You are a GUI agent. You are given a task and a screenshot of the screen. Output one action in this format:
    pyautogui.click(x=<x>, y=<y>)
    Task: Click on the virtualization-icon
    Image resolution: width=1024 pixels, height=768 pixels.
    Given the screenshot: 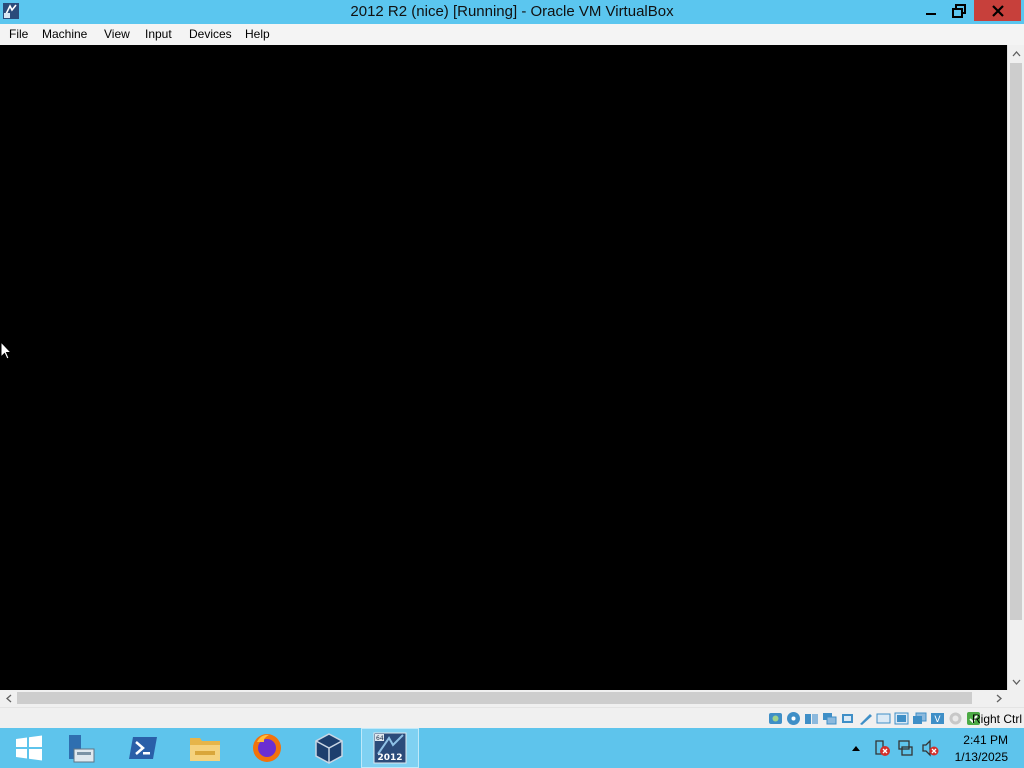 What is the action you would take?
    pyautogui.click(x=919, y=718)
    